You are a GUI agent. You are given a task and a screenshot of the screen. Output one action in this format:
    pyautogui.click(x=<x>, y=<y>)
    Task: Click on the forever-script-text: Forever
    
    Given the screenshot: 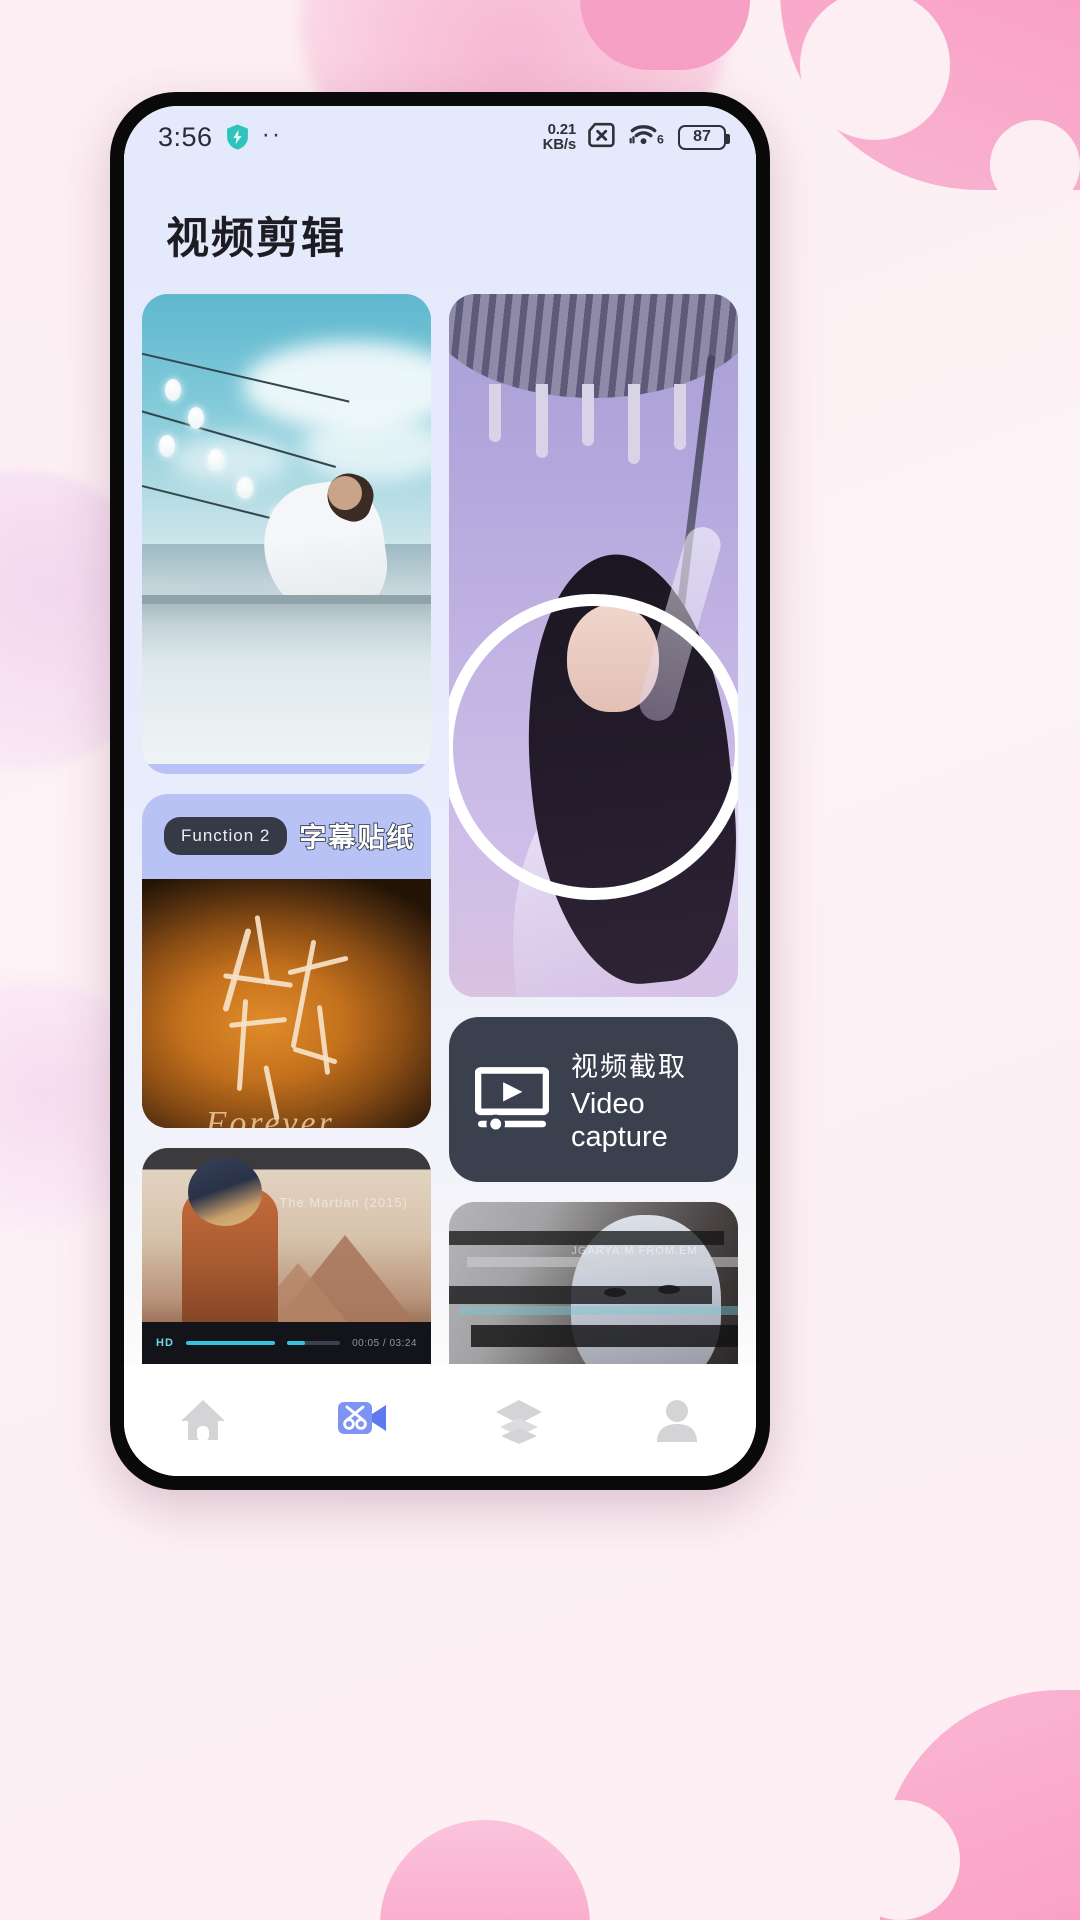 What is the action you would take?
    pyautogui.click(x=270, y=1116)
    